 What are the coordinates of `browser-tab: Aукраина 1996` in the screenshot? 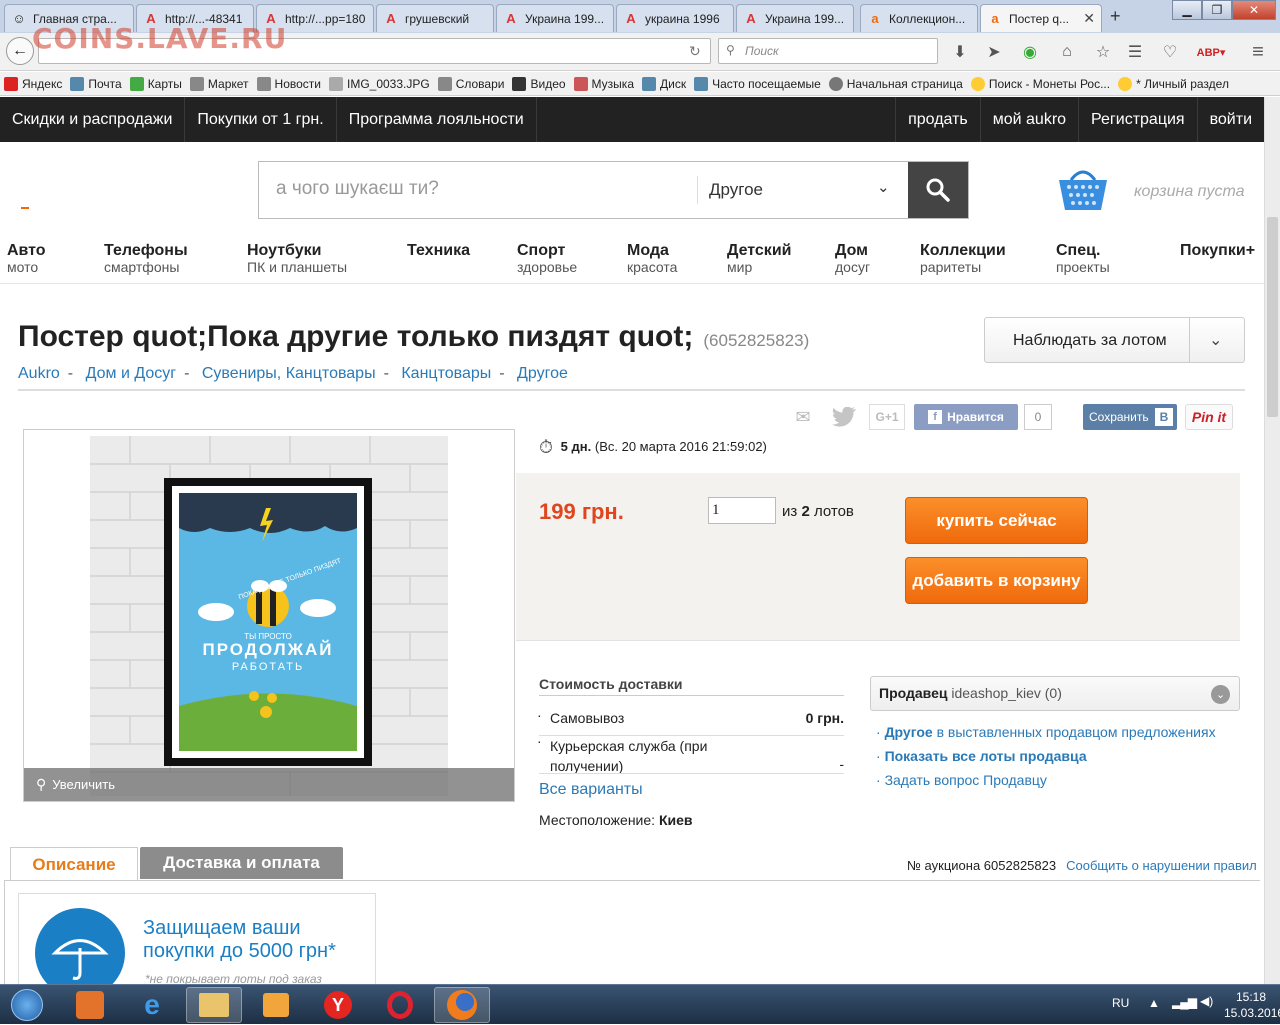 It's located at (675, 18).